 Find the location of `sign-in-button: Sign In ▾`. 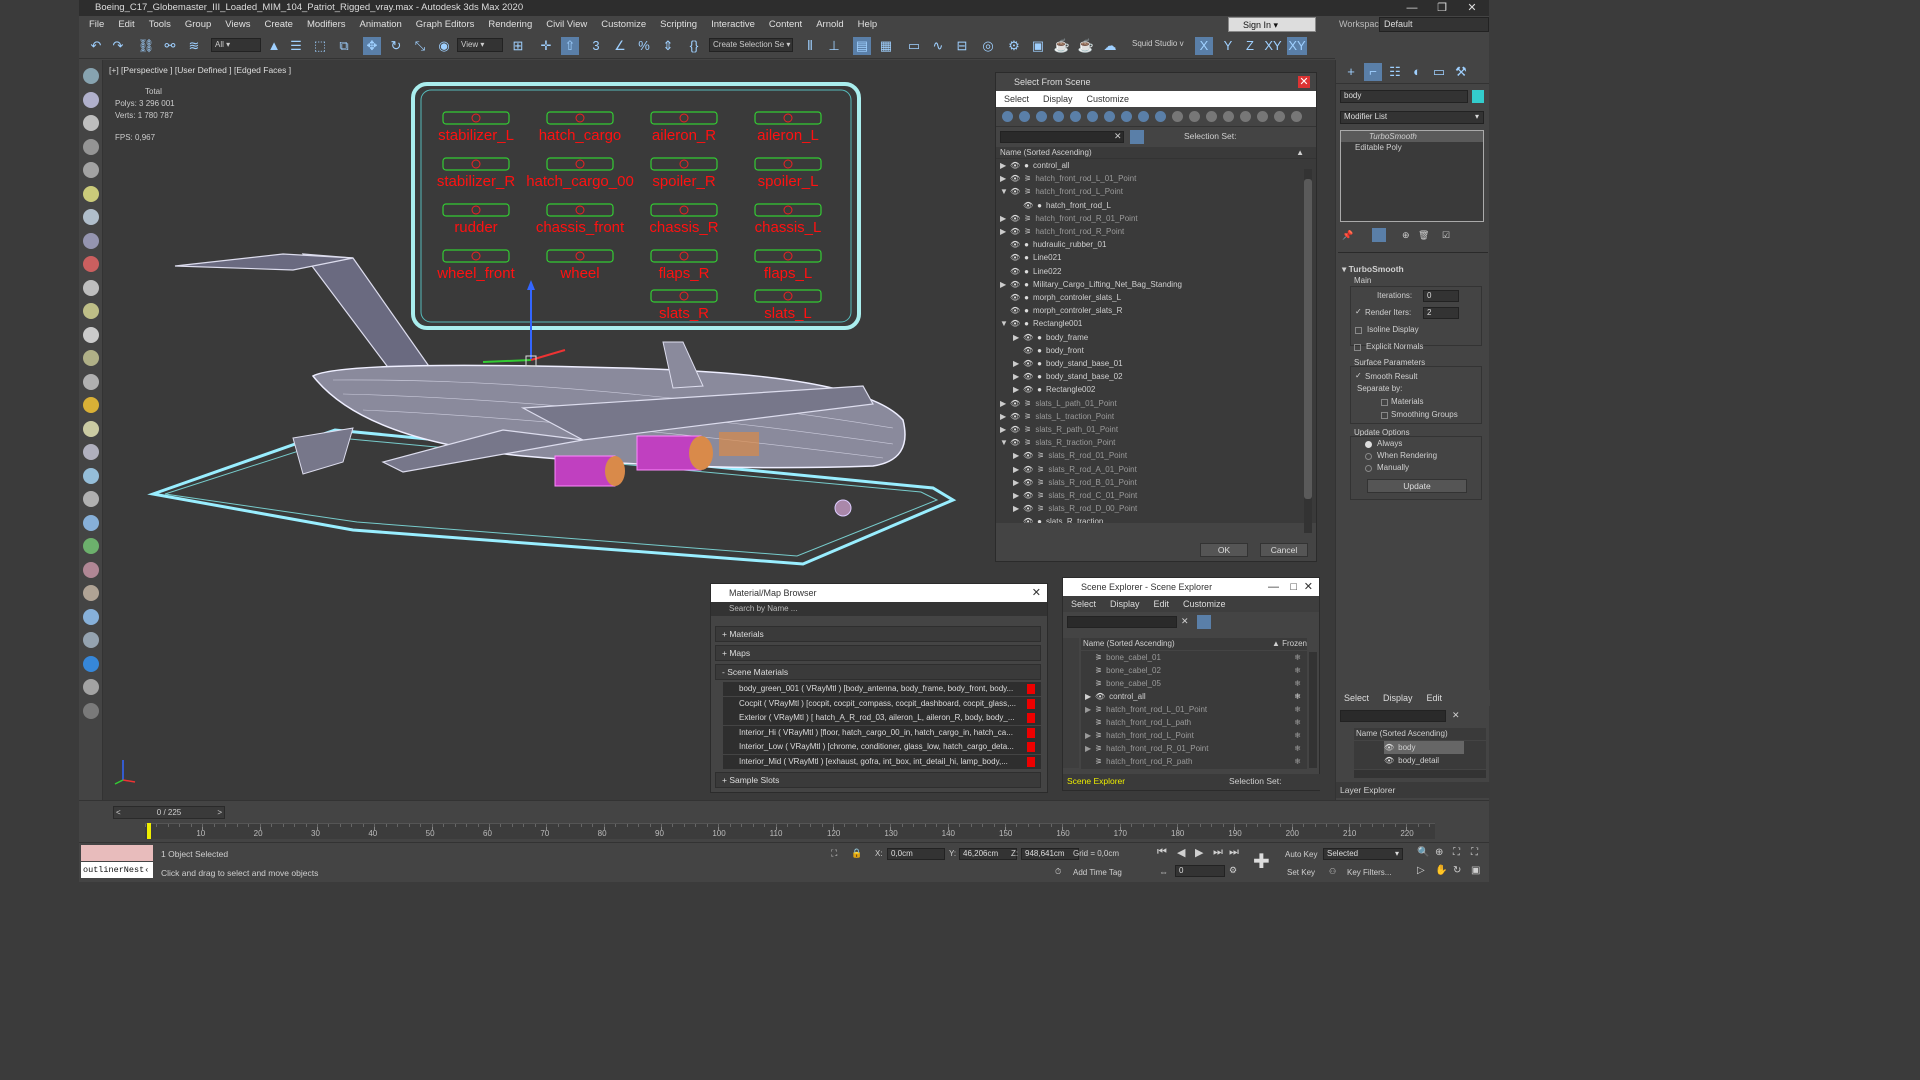

sign-in-button: Sign In ▾ is located at coordinates (1272, 24).